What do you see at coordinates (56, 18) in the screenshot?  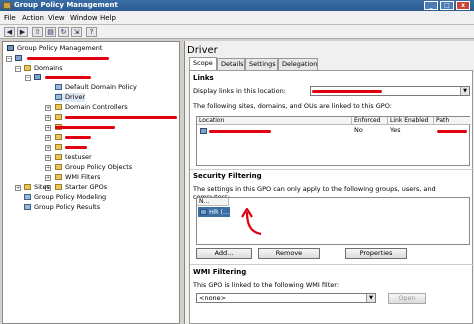 I see `menu-view: View` at bounding box center [56, 18].